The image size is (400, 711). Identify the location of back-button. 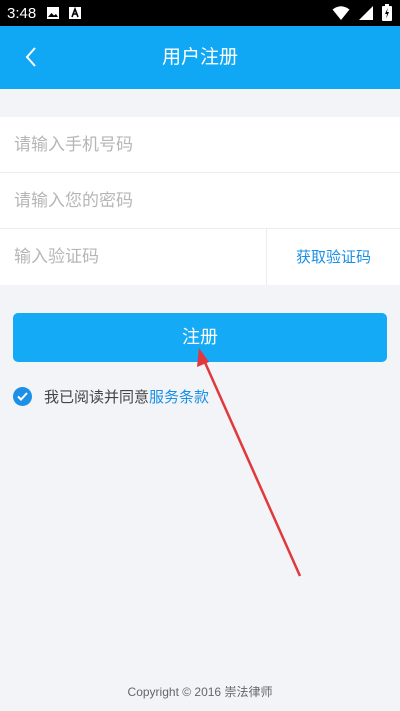
(31, 57).